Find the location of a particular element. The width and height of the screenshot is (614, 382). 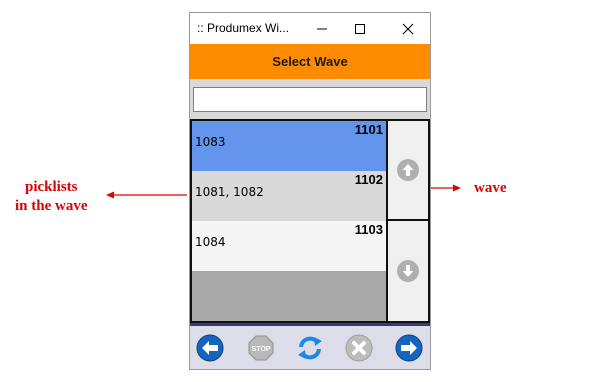

search-bar is located at coordinates (310, 99).